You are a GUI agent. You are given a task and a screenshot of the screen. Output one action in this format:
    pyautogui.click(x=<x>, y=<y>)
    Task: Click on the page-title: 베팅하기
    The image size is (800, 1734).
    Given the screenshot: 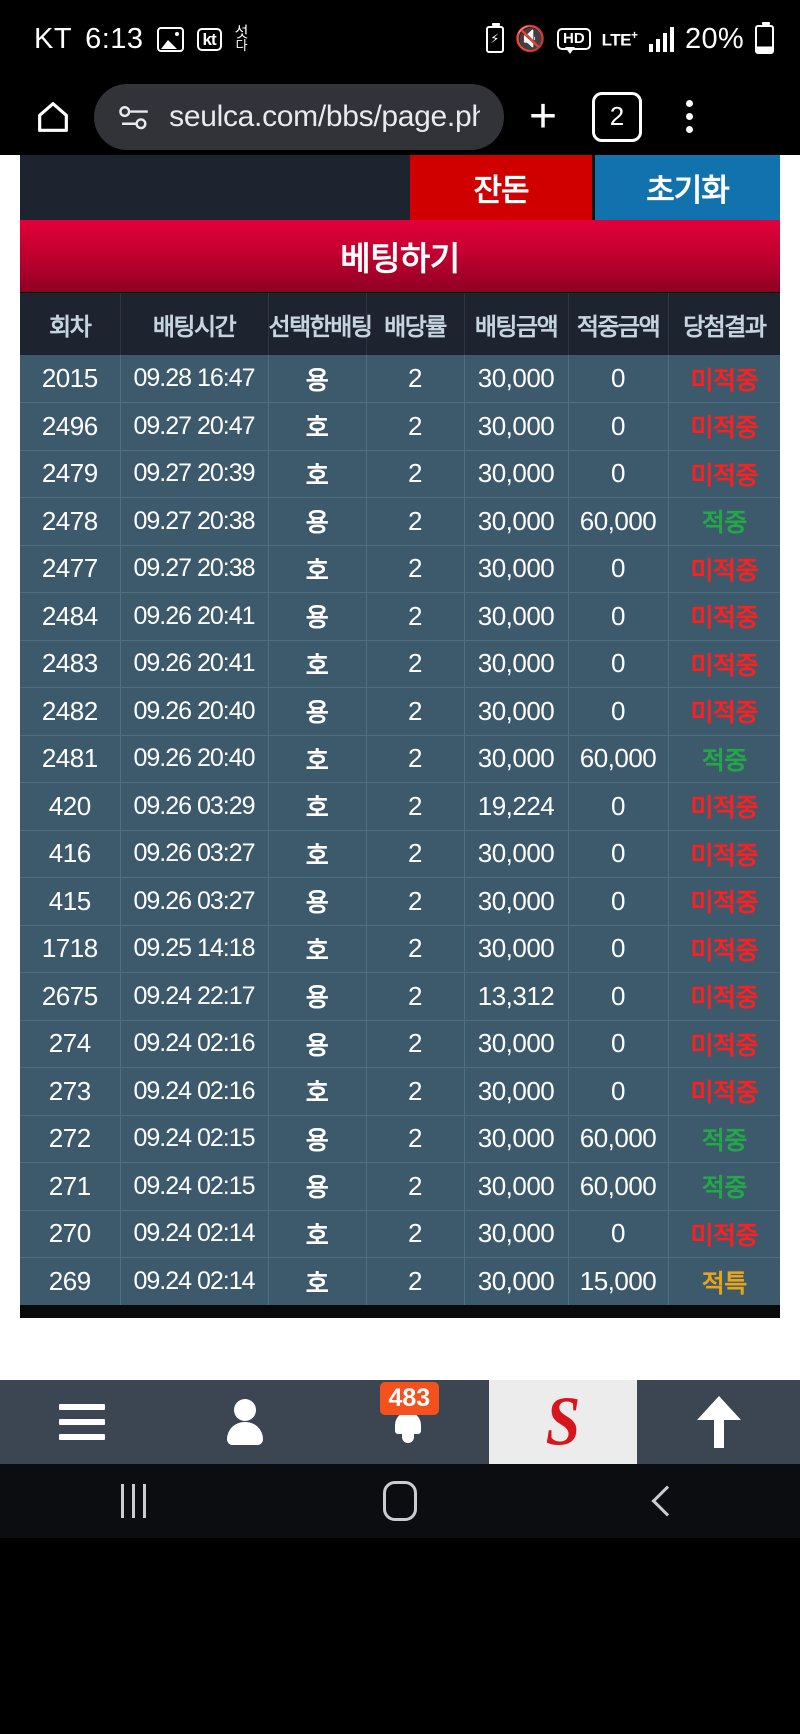 What is the action you would take?
    pyautogui.click(x=400, y=256)
    